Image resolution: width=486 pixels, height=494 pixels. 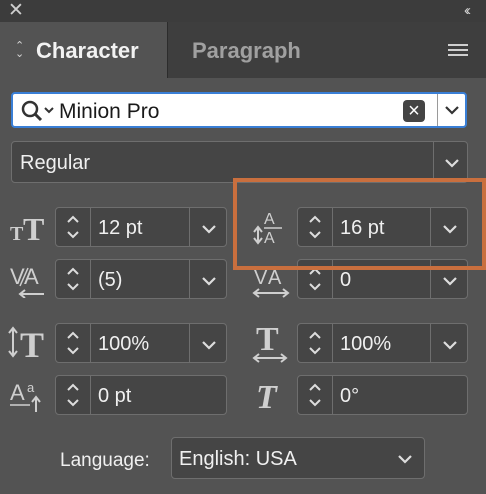 What do you see at coordinates (243, 11) in the screenshot?
I see `panel-titlebar: ✕ ‹‹` at bounding box center [243, 11].